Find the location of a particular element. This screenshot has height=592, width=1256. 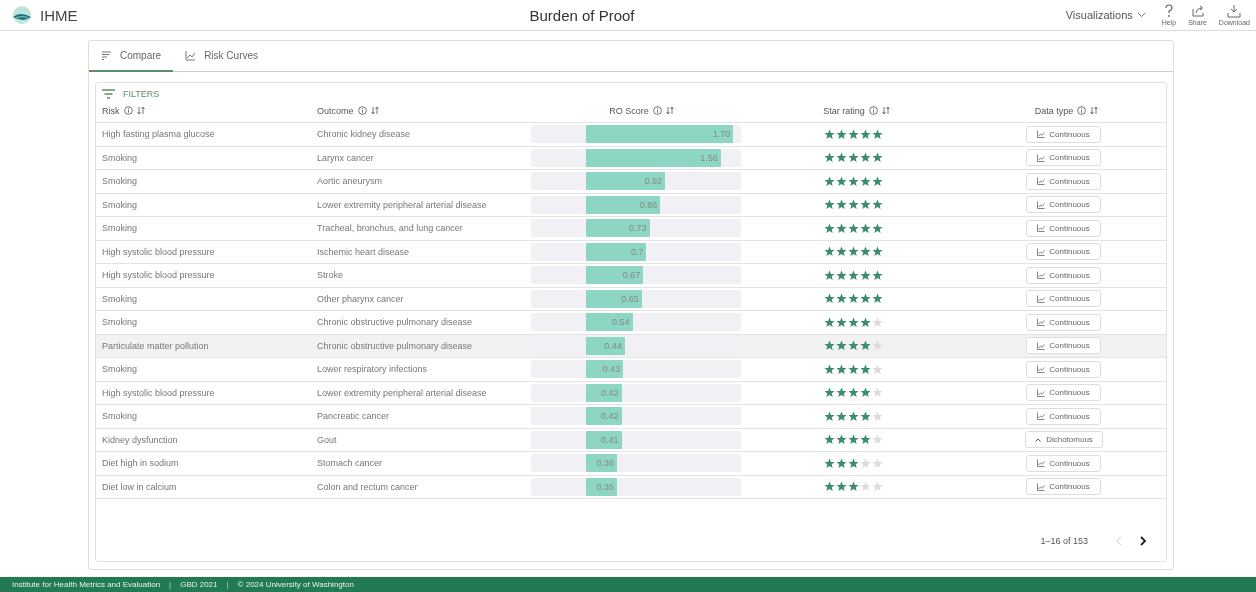

table-row: Smoking Lower respiratory infections 0.43 Continuous is located at coordinates (631, 370).